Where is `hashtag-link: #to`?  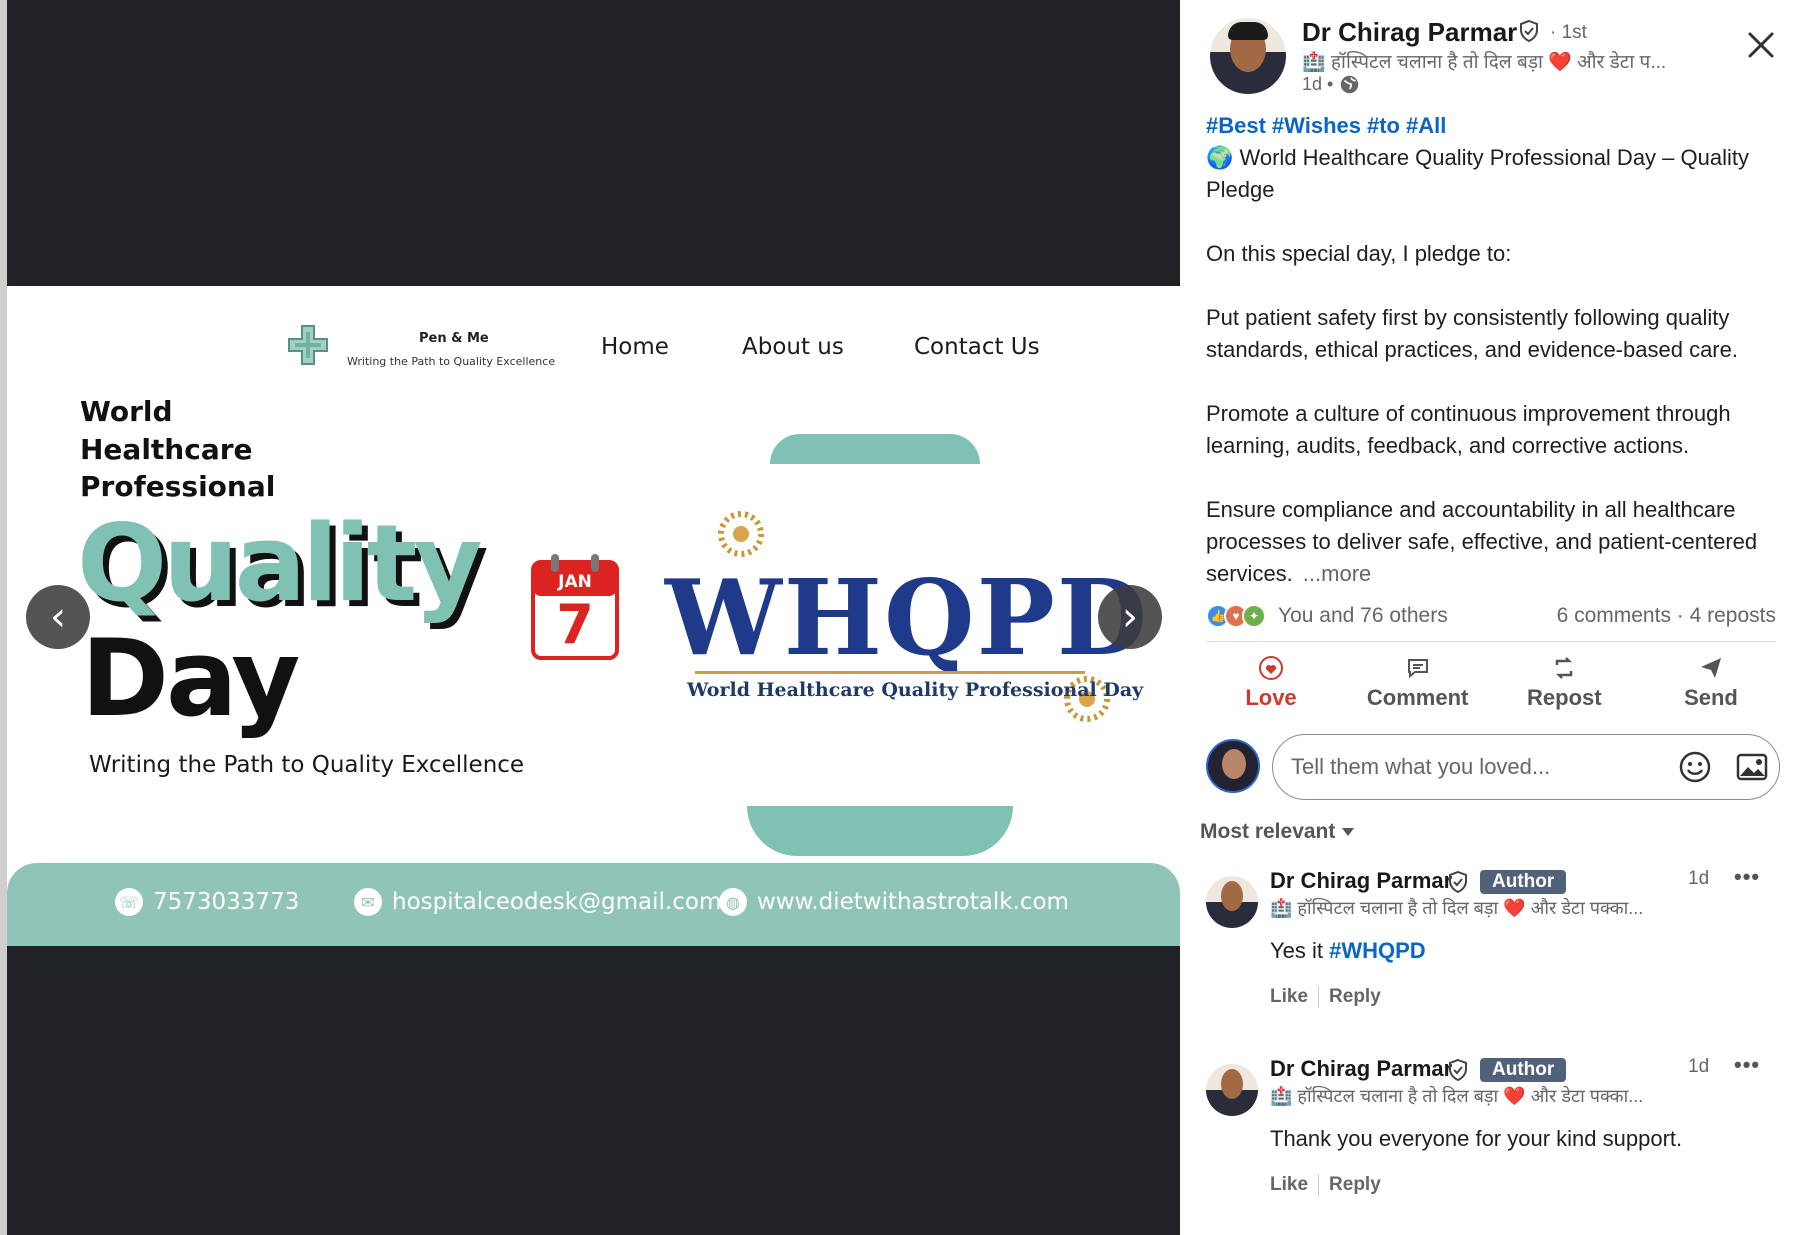
hashtag-link: #to is located at coordinates (1383, 125).